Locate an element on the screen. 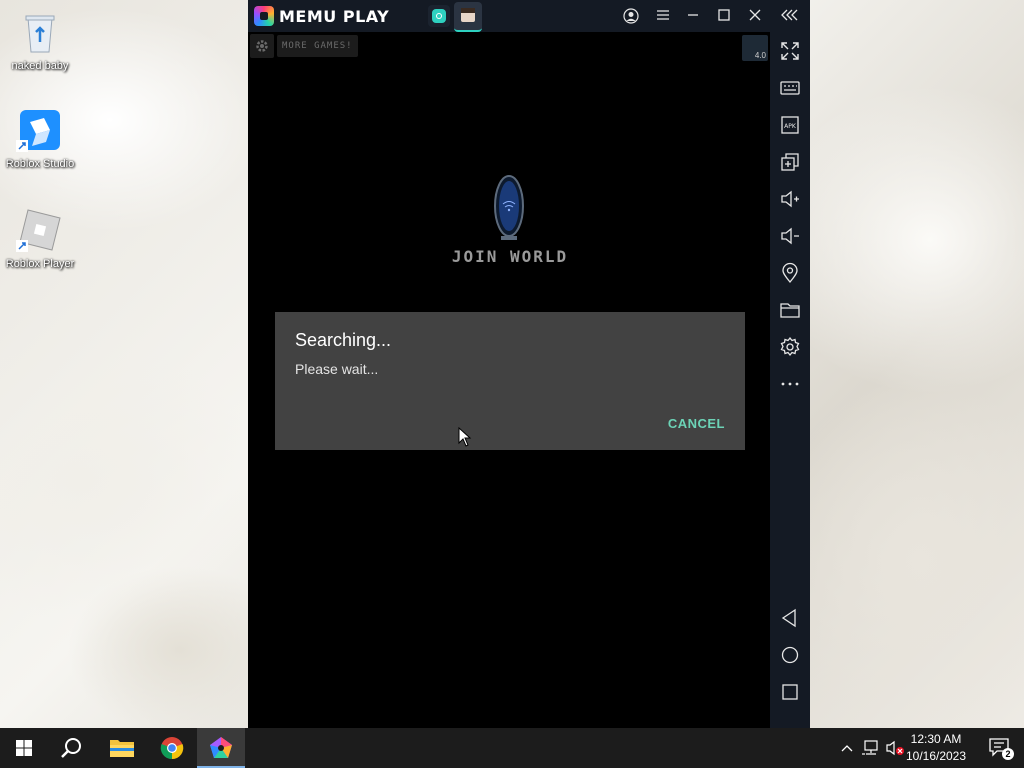 The width and height of the screenshot is (1024, 768). memu-icon is located at coordinates (221, 747).